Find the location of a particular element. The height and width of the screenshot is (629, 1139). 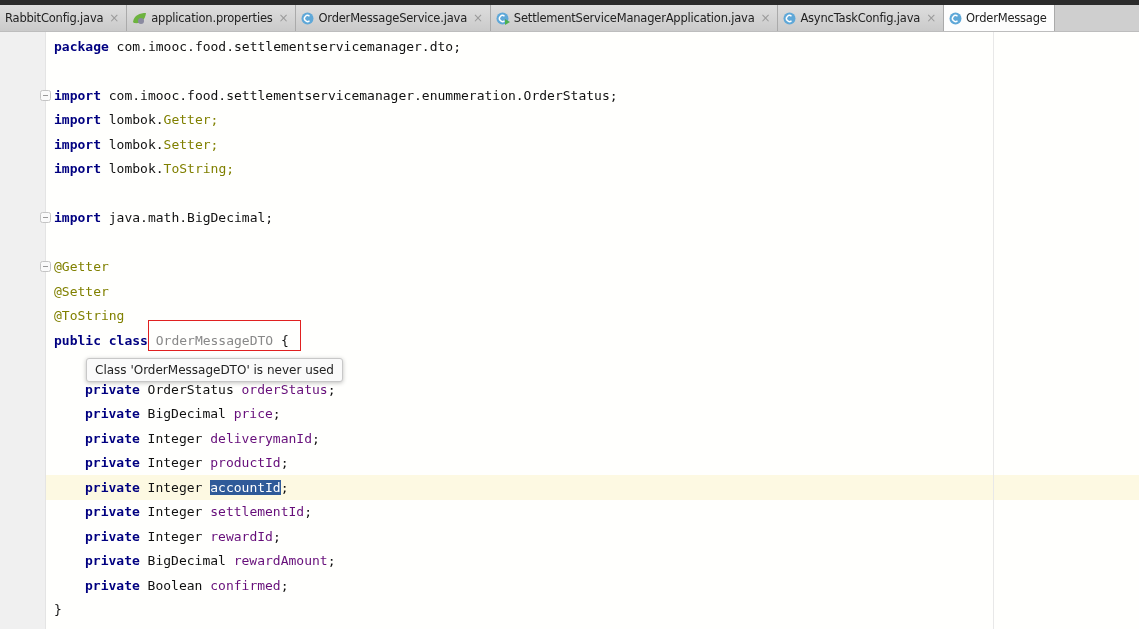

code-line: private Integer deliverymanId; is located at coordinates (202, 438).